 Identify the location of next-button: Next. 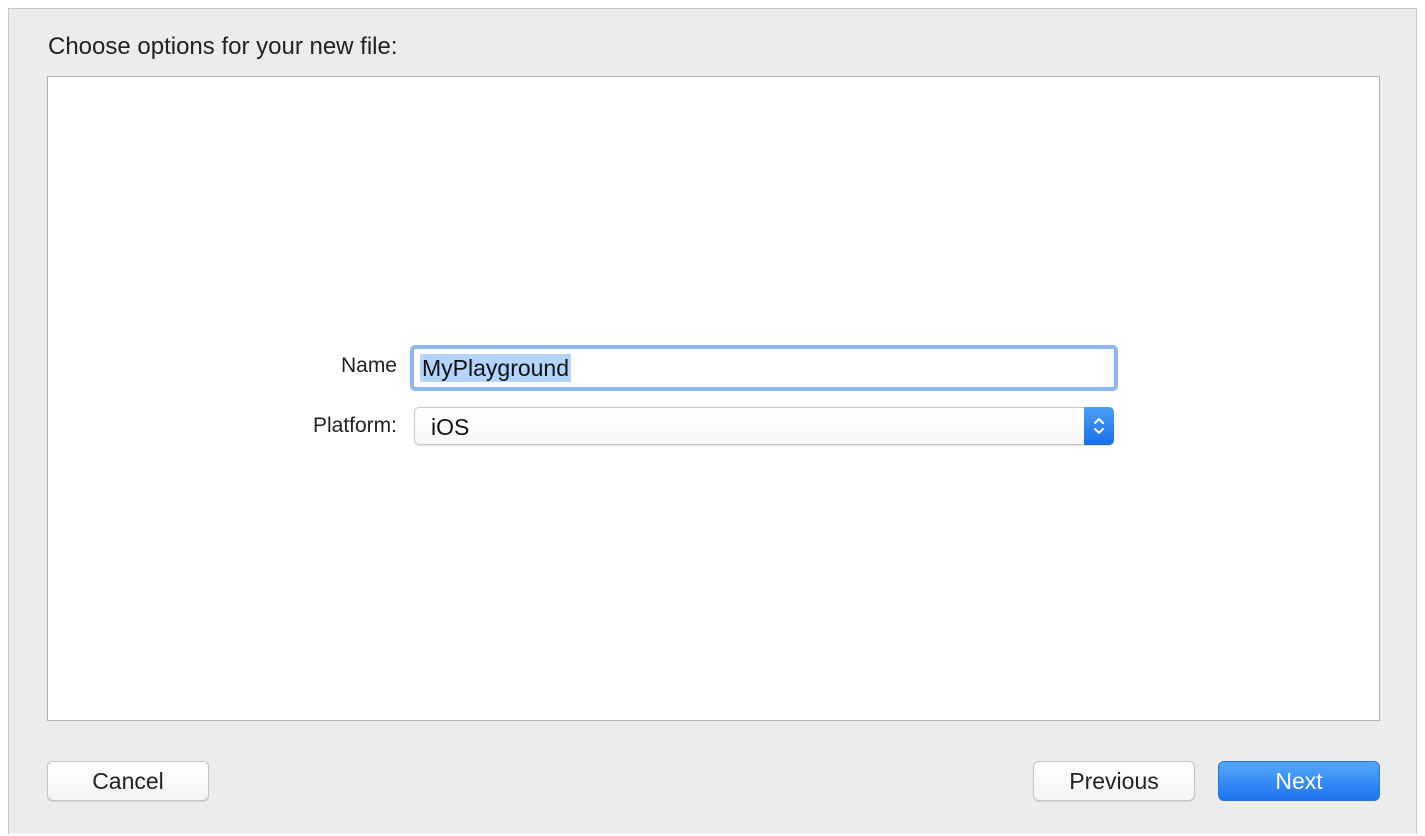
(1299, 781).